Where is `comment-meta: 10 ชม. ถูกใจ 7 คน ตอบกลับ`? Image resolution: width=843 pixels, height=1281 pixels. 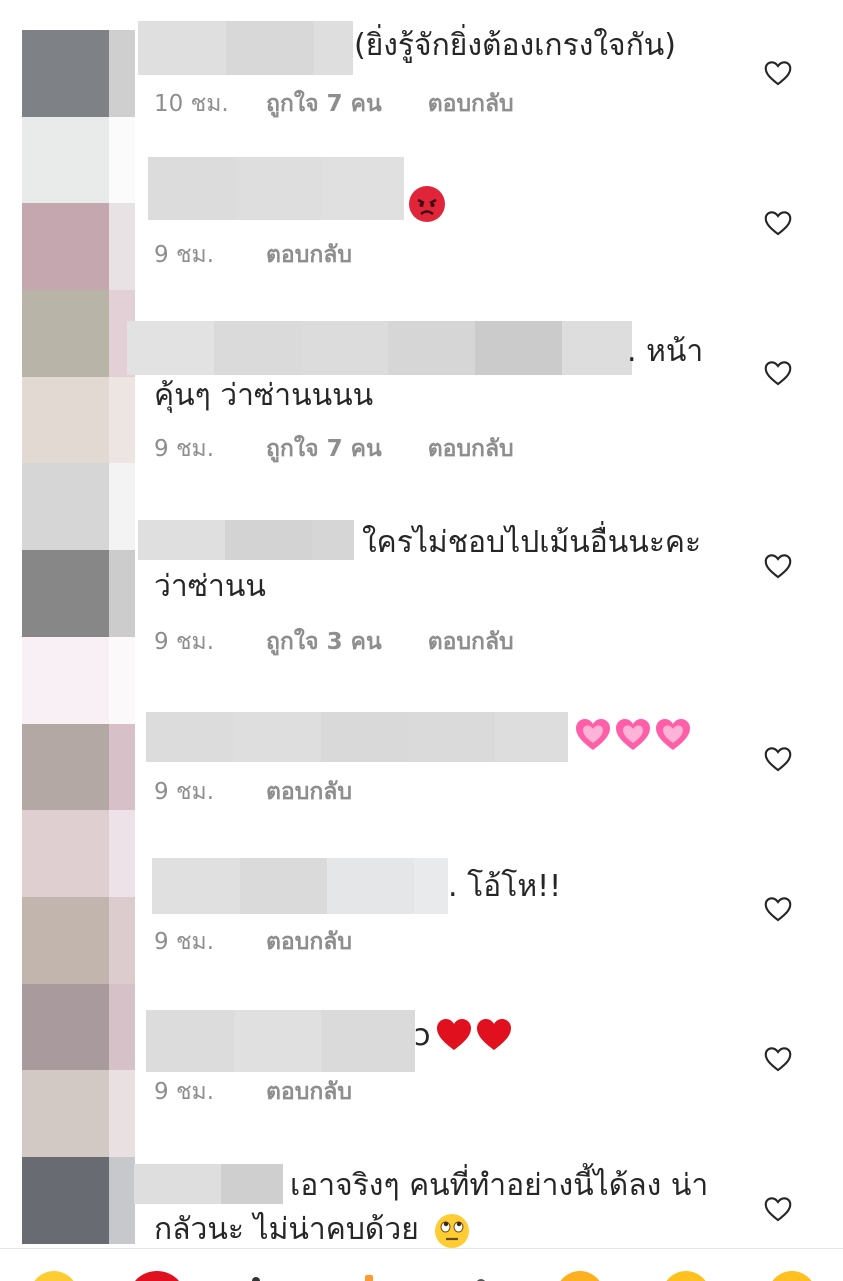 comment-meta: 10 ชม. ถูกใจ 7 คน ตอบกลับ is located at coordinates (334, 104).